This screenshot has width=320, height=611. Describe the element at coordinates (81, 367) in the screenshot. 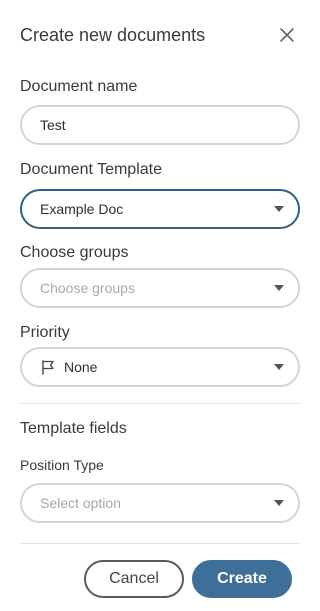

I see `priority-value: None` at that location.